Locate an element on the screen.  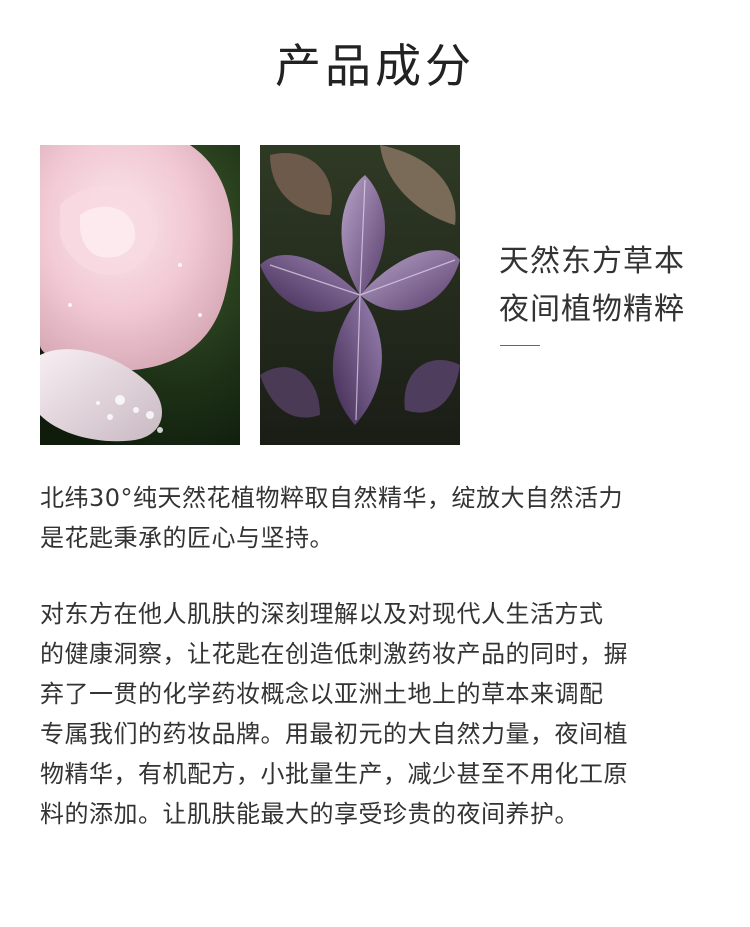
page-title: 产品成分 is located at coordinates (375, 66).